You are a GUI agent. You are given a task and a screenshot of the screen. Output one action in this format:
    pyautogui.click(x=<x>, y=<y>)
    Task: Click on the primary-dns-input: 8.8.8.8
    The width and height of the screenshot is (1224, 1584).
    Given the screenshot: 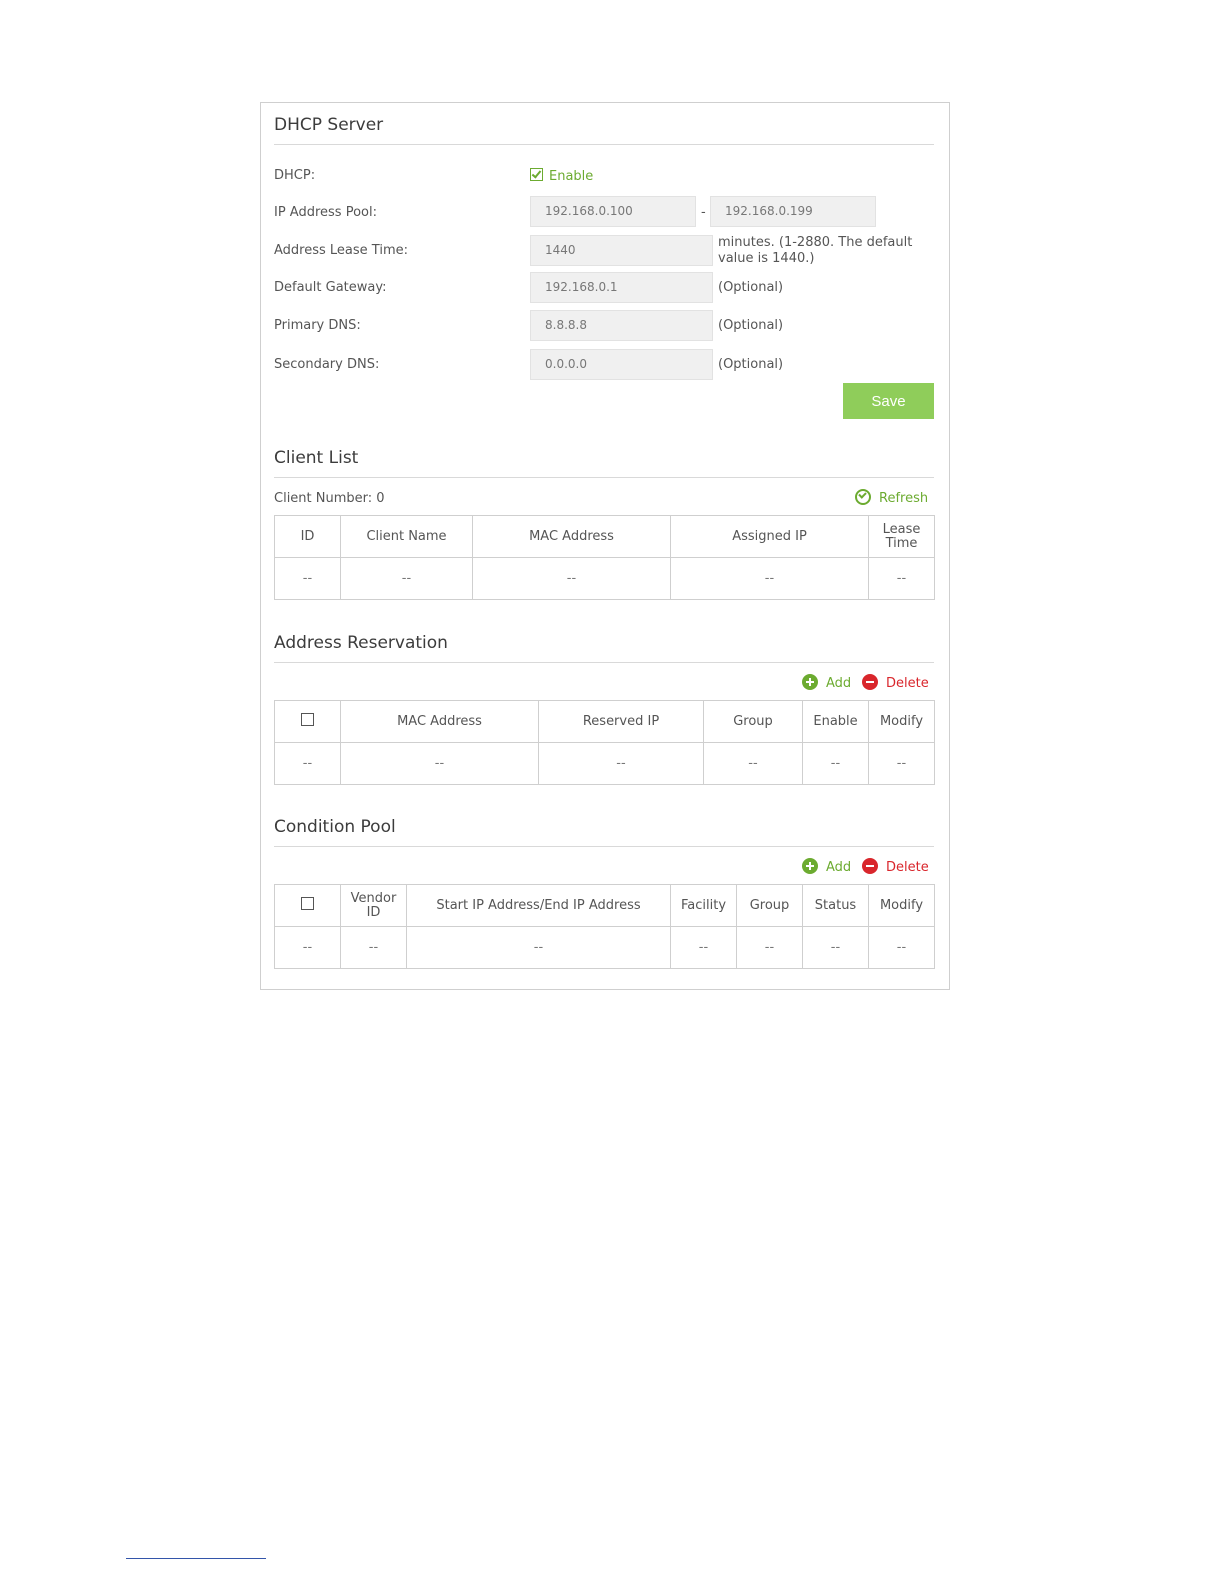 What is the action you would take?
    pyautogui.click(x=621, y=325)
    